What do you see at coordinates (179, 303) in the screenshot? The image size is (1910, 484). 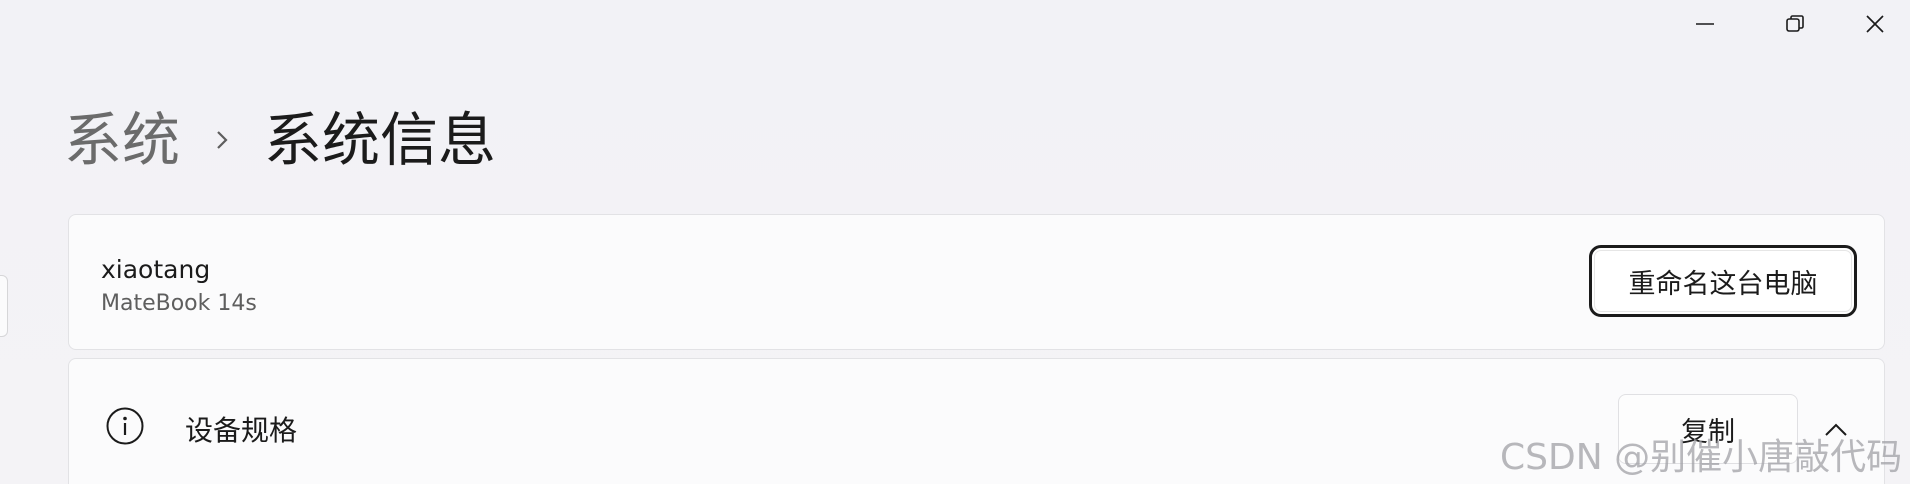 I see `device-model: MateBook 14s` at bounding box center [179, 303].